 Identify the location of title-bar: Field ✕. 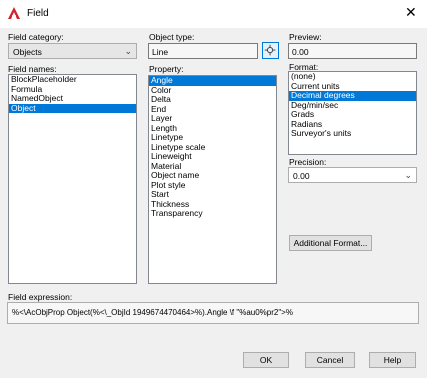
(213, 14).